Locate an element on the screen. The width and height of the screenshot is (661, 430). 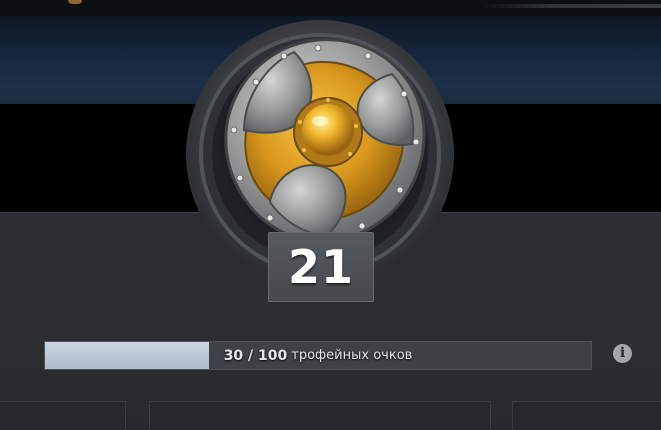
trophy-progress-count: 30 / 100 is located at coordinates (256, 356).